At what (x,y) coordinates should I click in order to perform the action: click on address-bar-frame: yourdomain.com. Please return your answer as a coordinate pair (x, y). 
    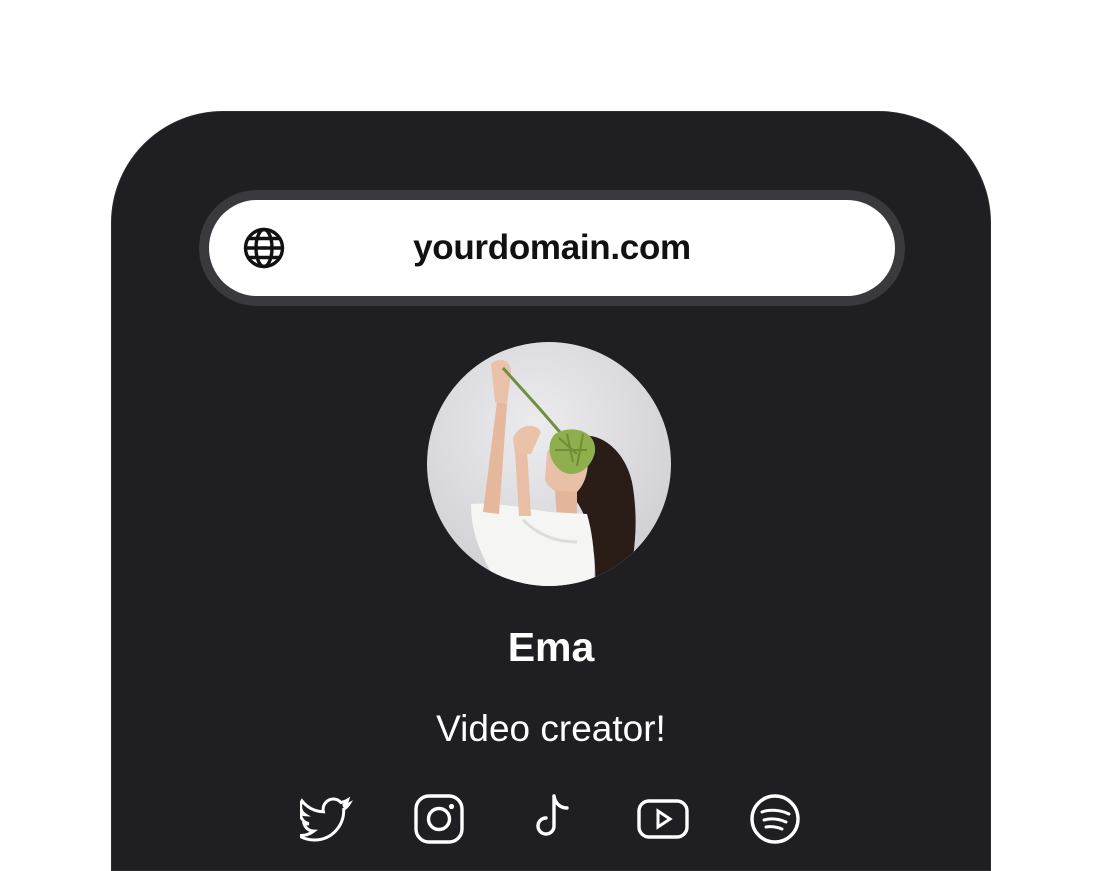
    Looking at the image, I should click on (552, 248).